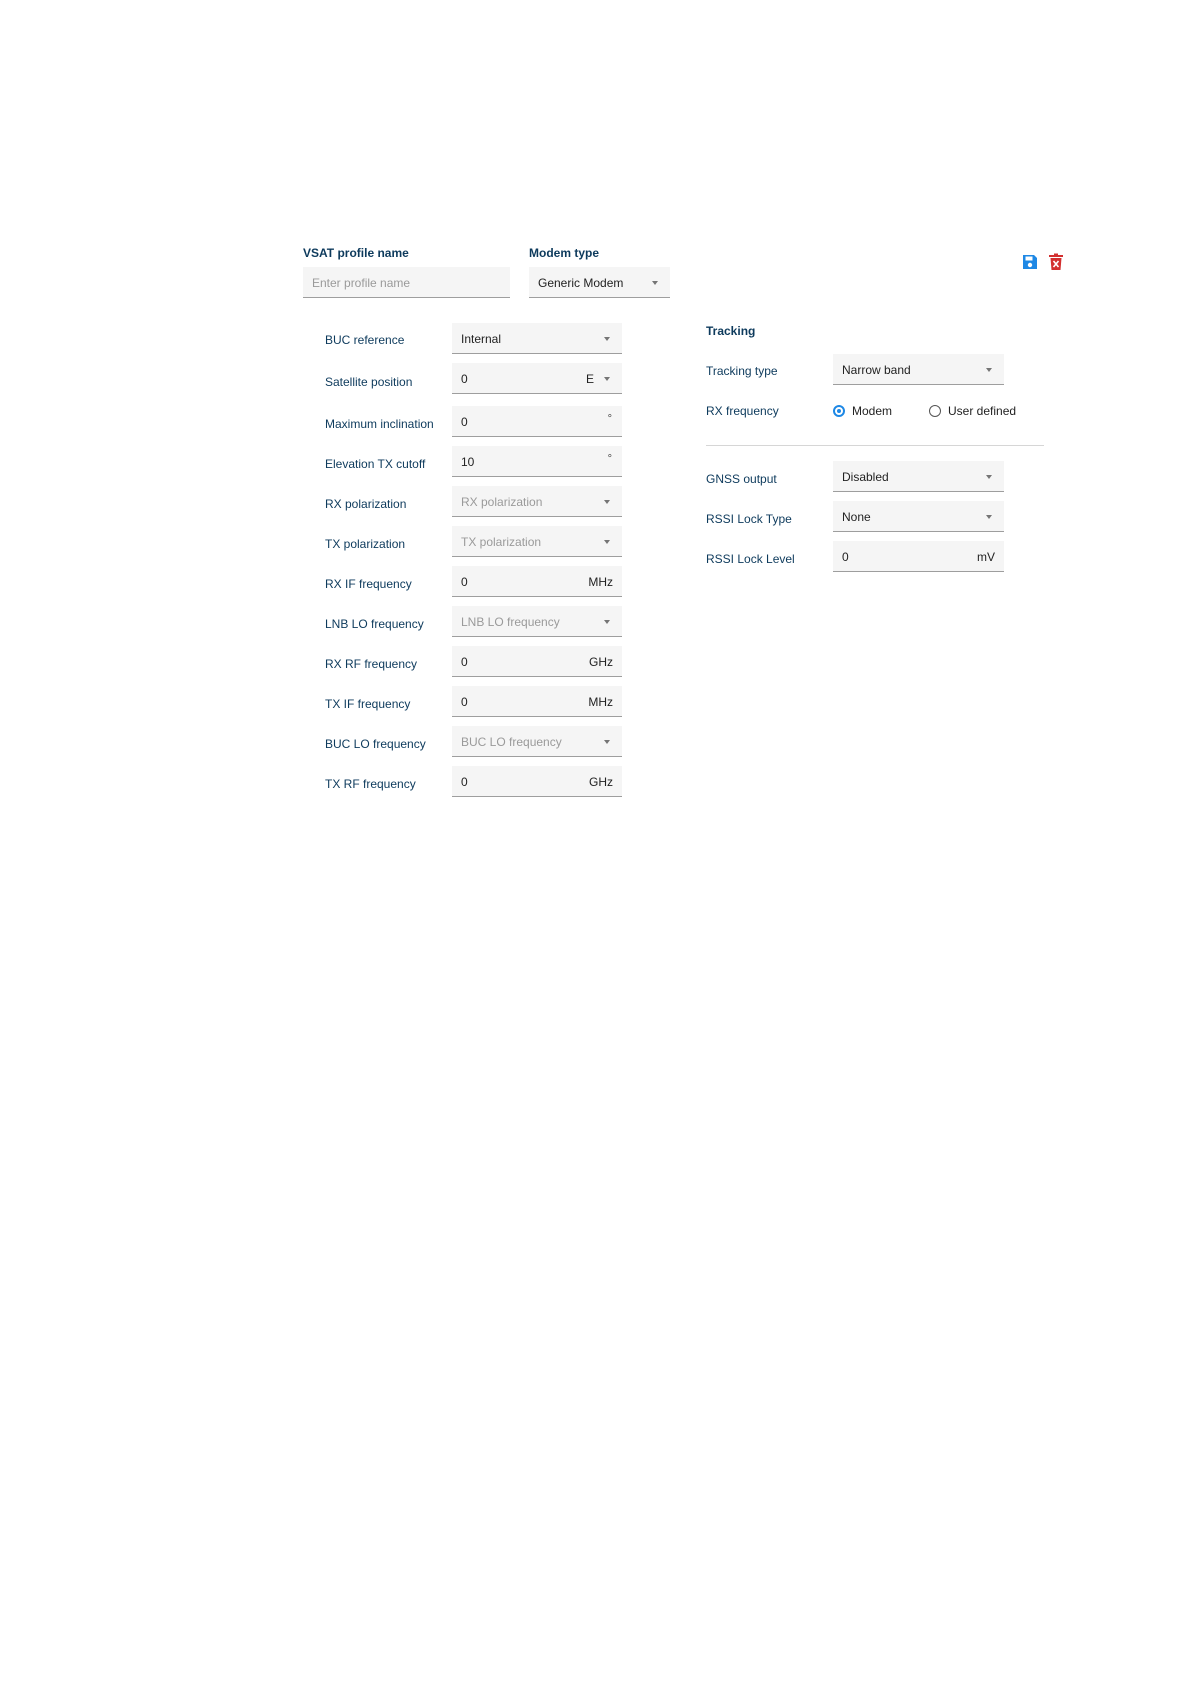 Image resolution: width=1191 pixels, height=1684 pixels. Describe the element at coordinates (918, 369) in the screenshot. I see `tracking-type-select: Narrow band` at that location.